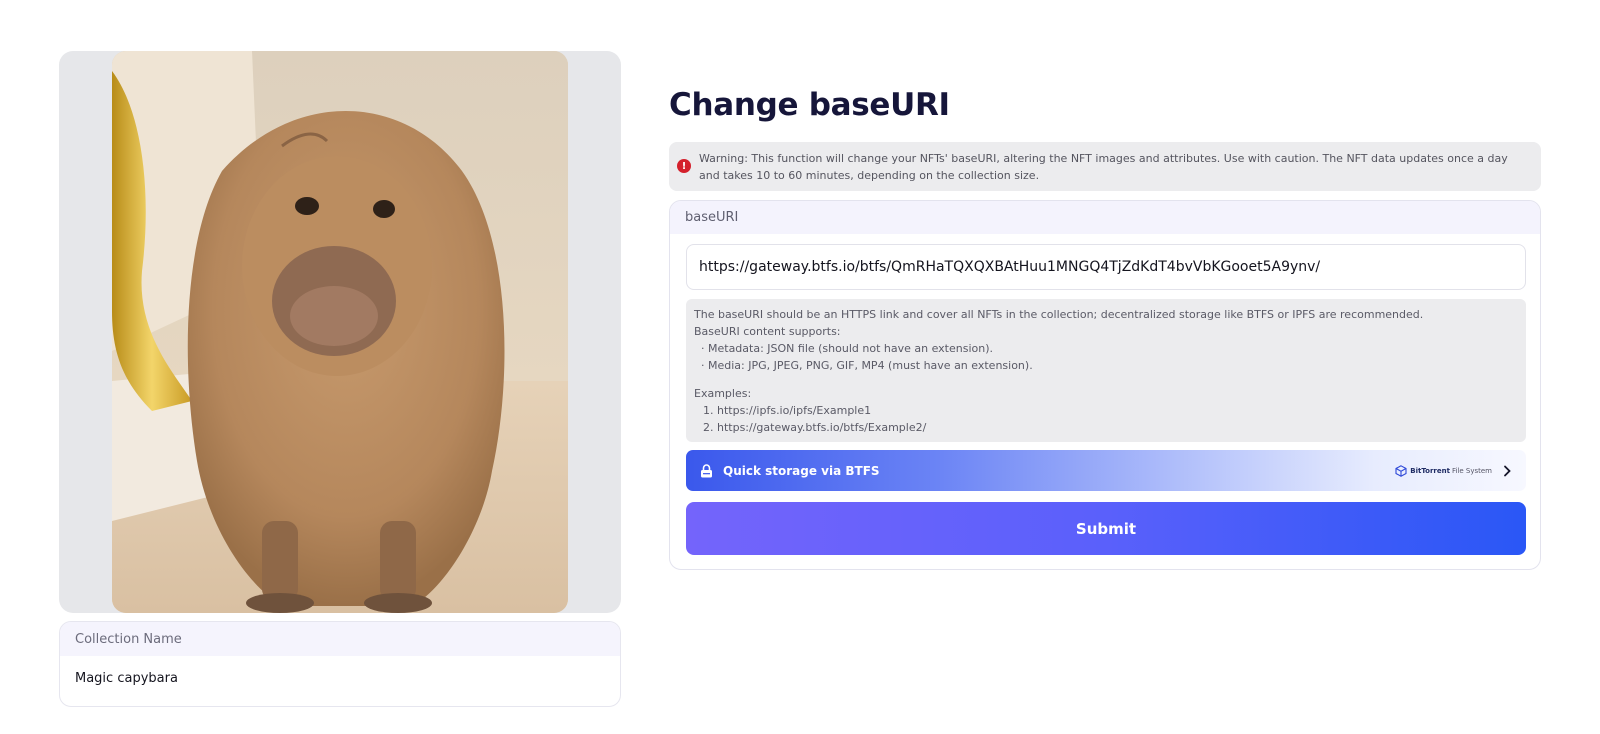  I want to click on help-line: BaseURI content supports:, so click(767, 331).